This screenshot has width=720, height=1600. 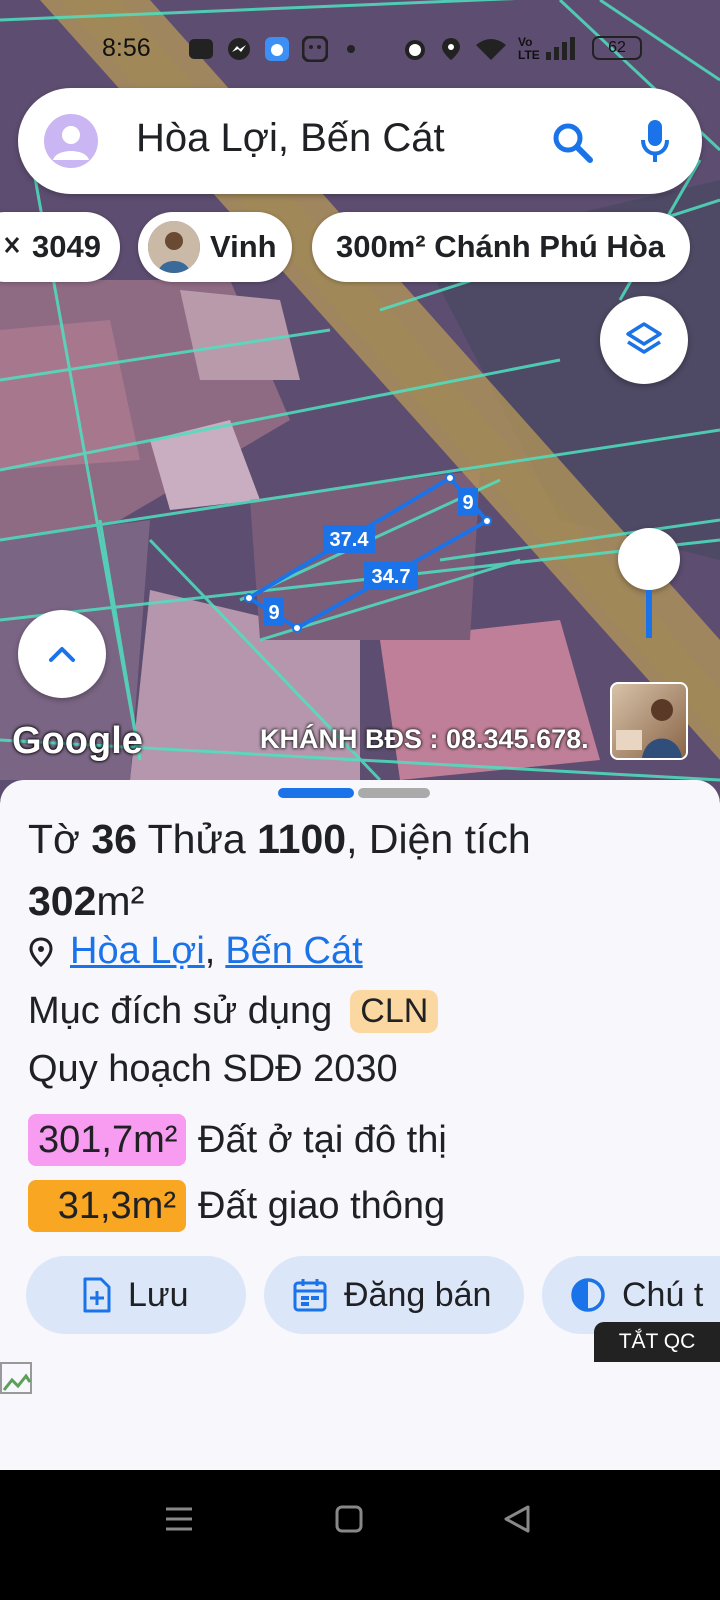 What do you see at coordinates (12, 245) in the screenshot?
I see `parcel-icon` at bounding box center [12, 245].